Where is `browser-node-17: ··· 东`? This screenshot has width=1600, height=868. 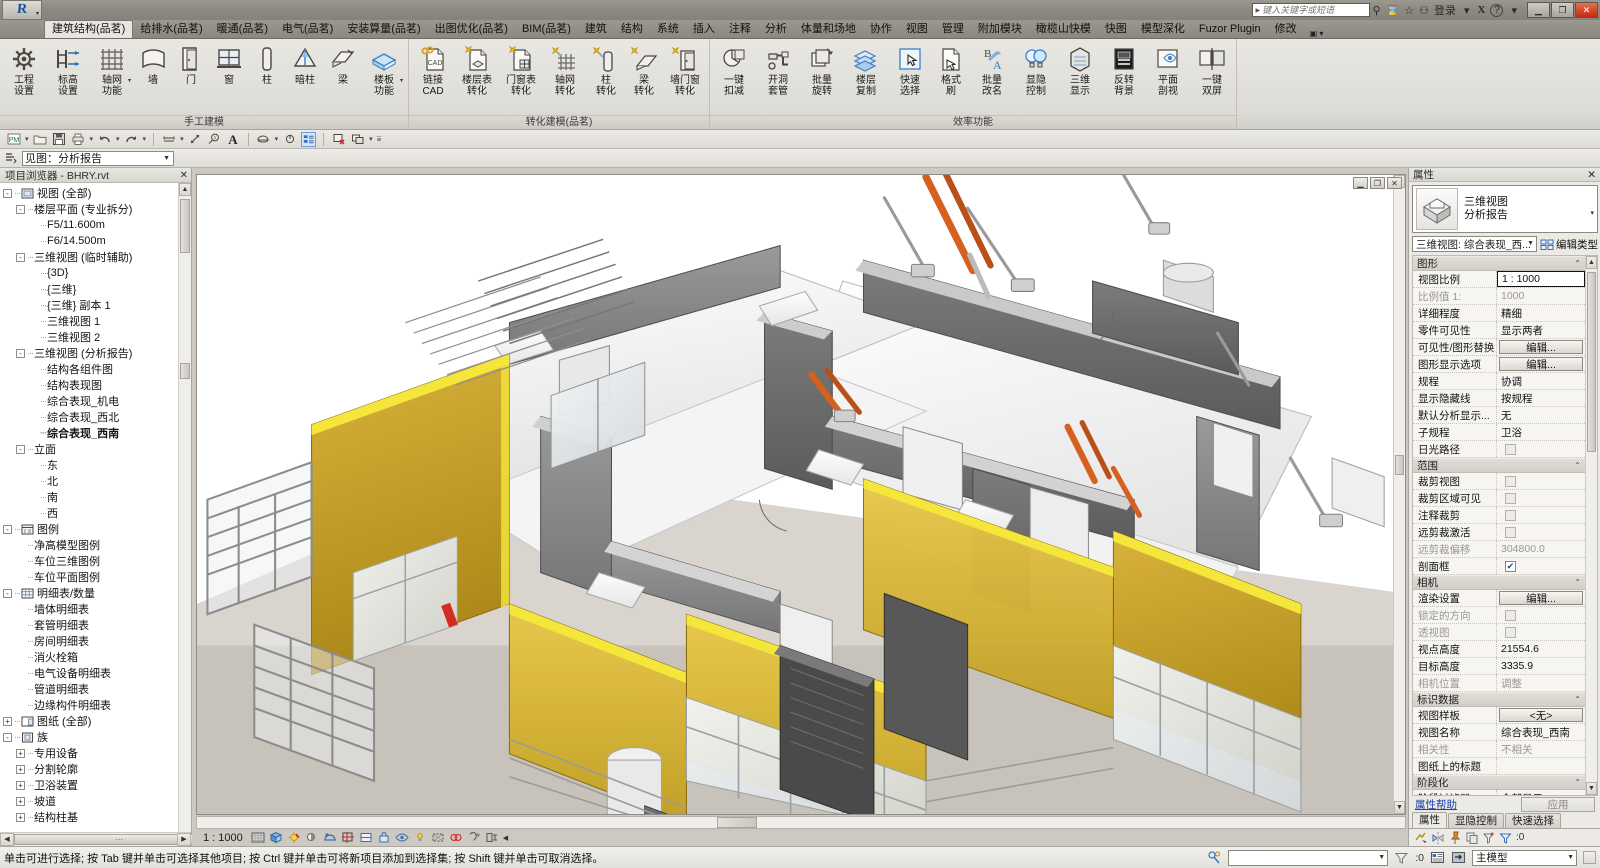
browser-node-17: ··· 东 is located at coordinates (97, 465).